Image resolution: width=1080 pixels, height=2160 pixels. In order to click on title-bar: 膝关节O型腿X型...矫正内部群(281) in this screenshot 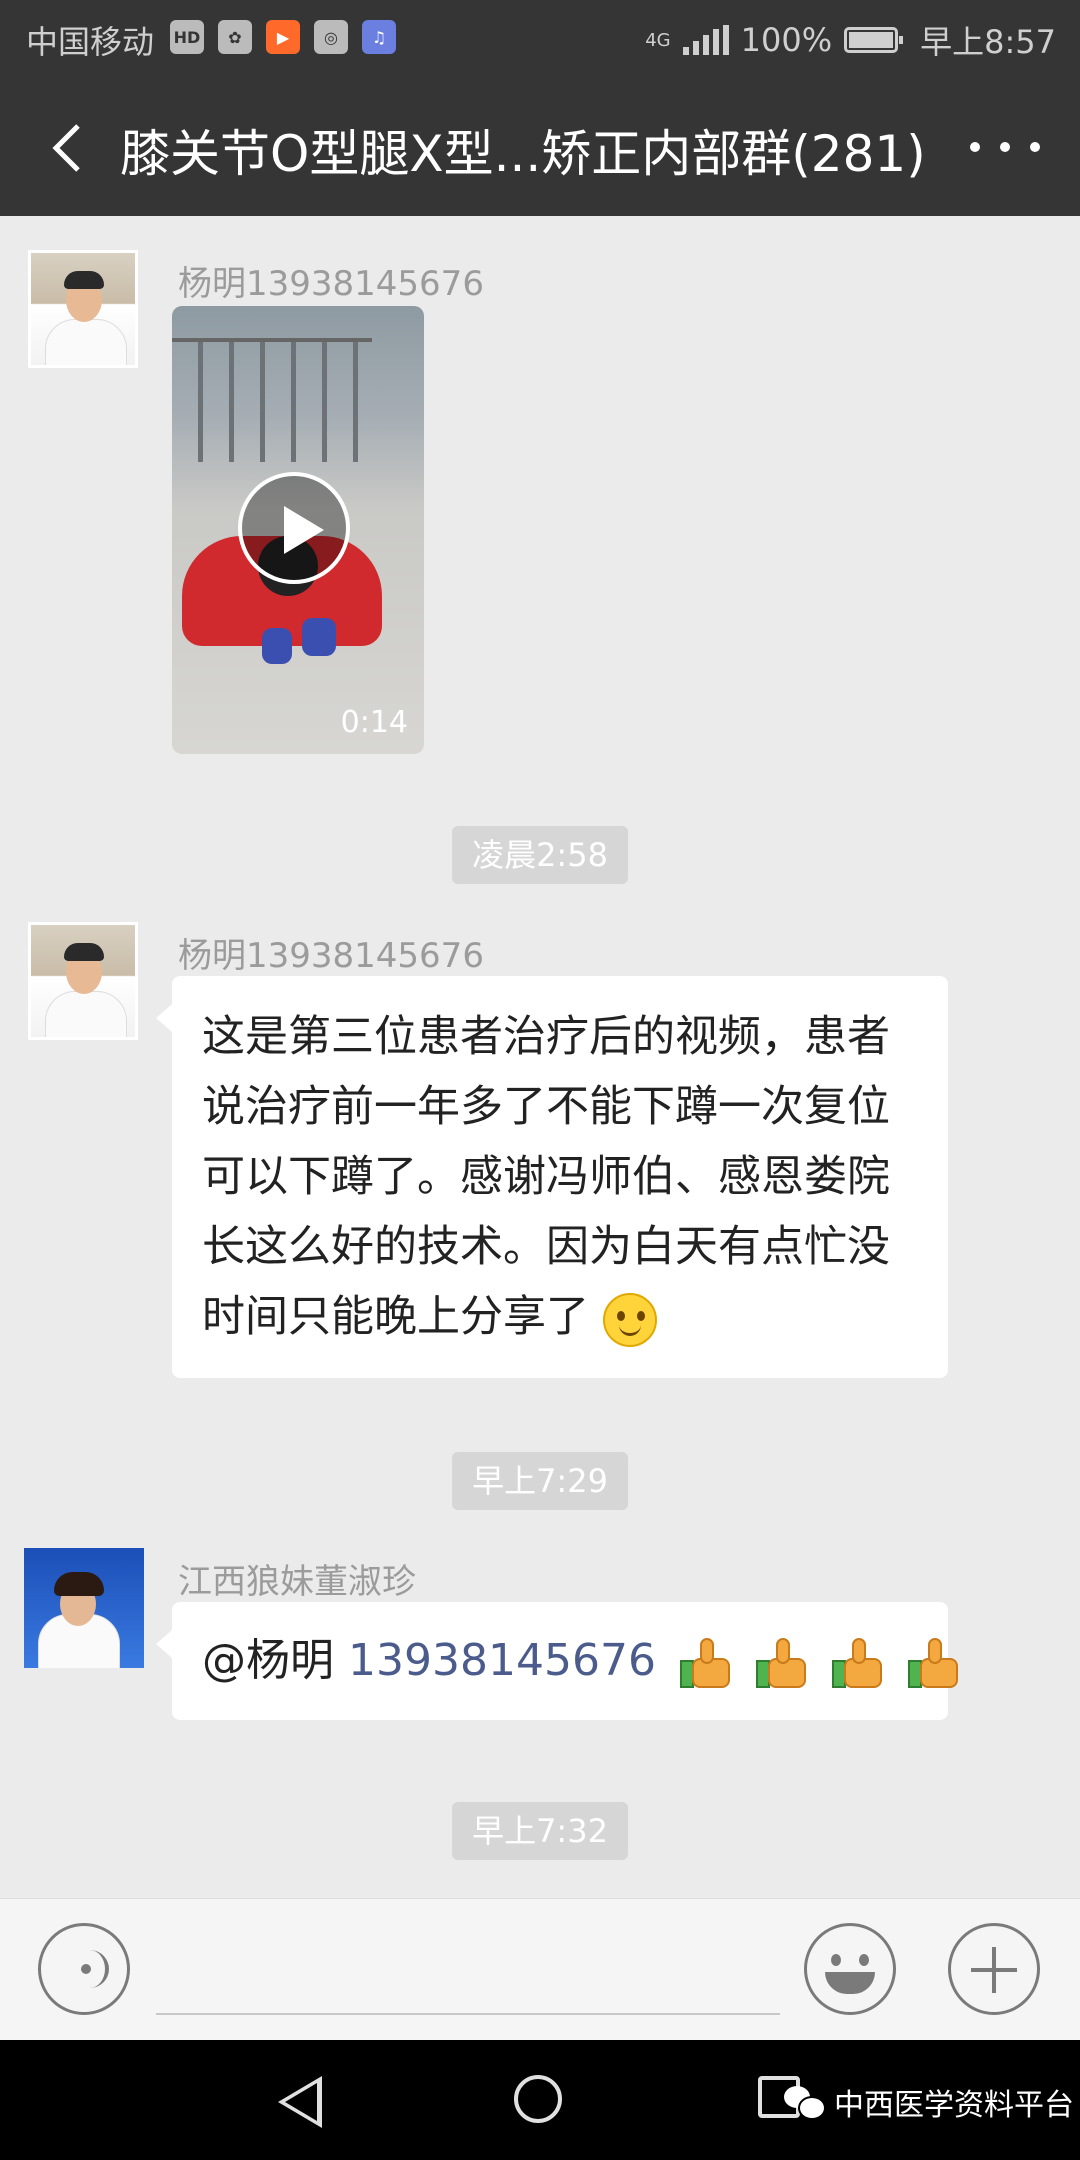, I will do `click(540, 147)`.